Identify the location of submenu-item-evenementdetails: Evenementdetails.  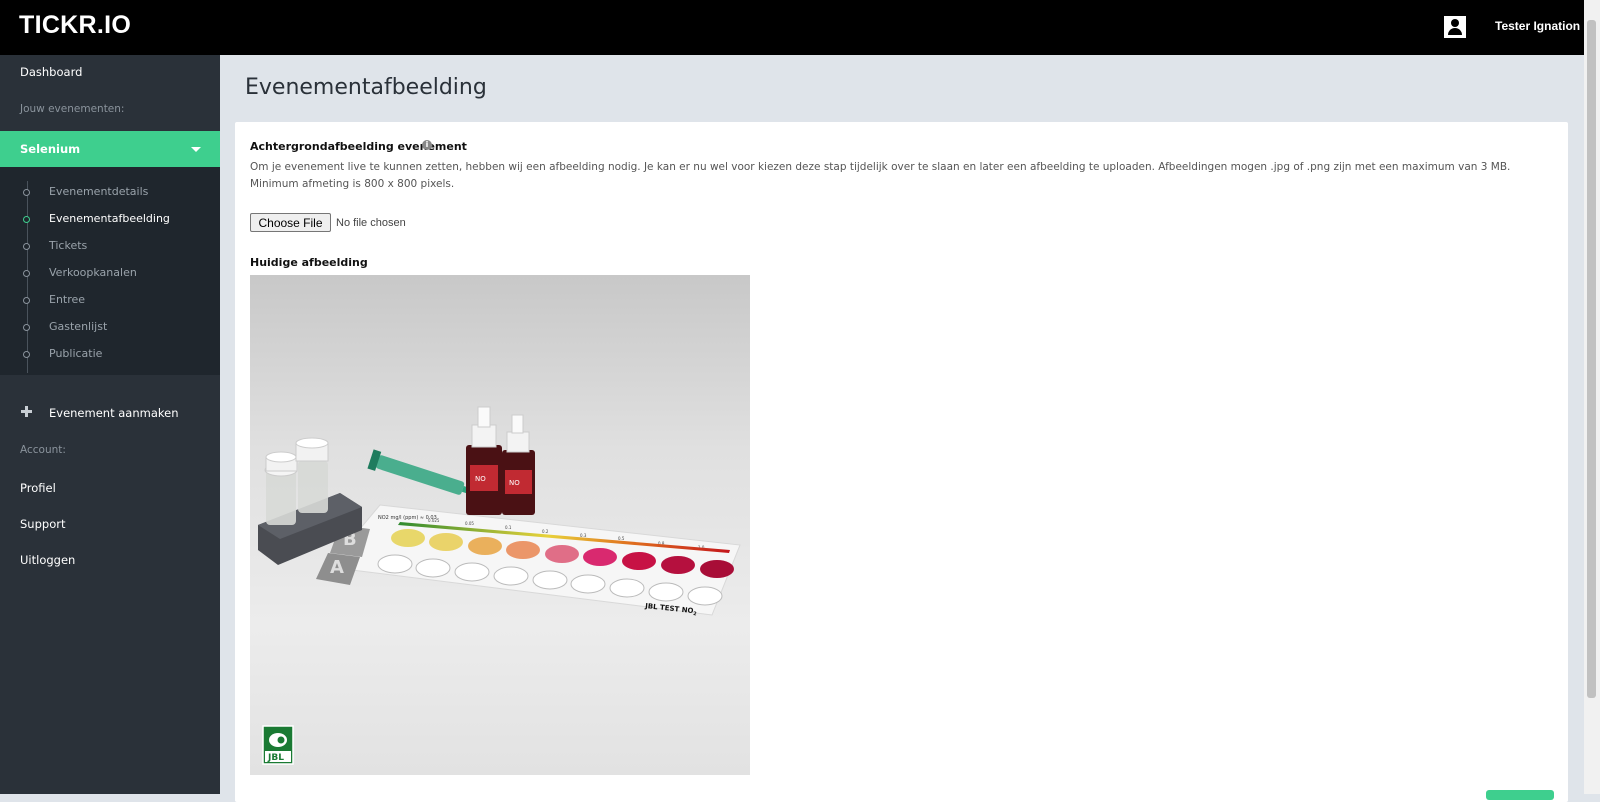
(110, 192).